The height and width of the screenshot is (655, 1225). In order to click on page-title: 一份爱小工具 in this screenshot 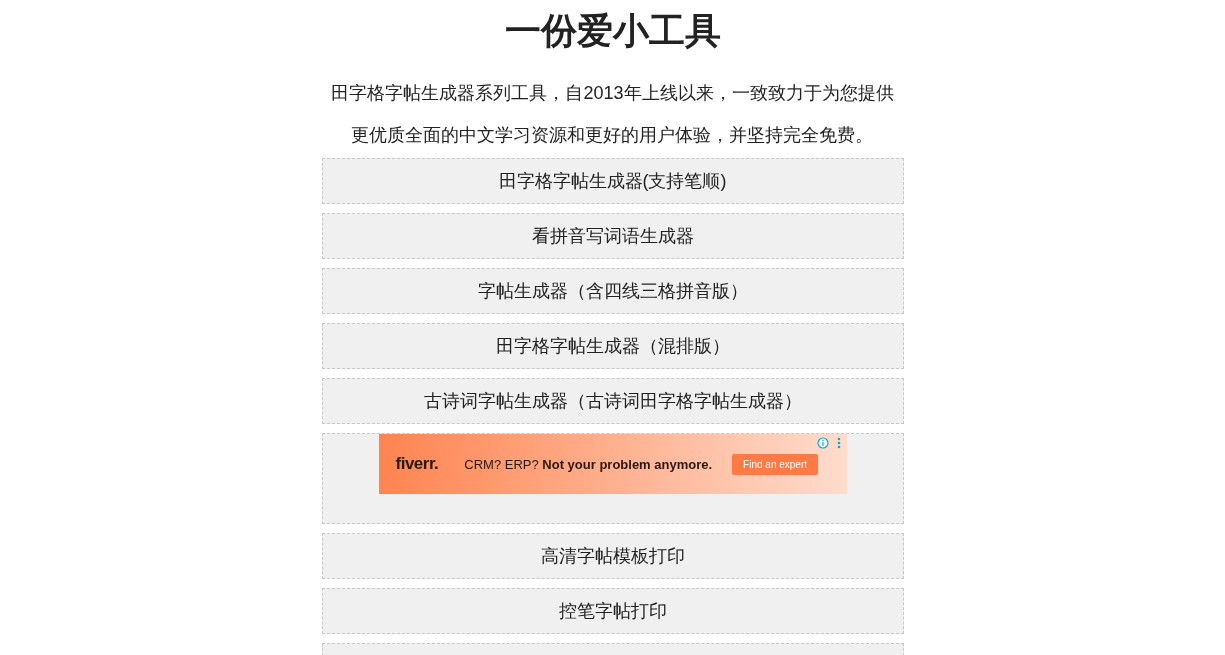, I will do `click(612, 31)`.